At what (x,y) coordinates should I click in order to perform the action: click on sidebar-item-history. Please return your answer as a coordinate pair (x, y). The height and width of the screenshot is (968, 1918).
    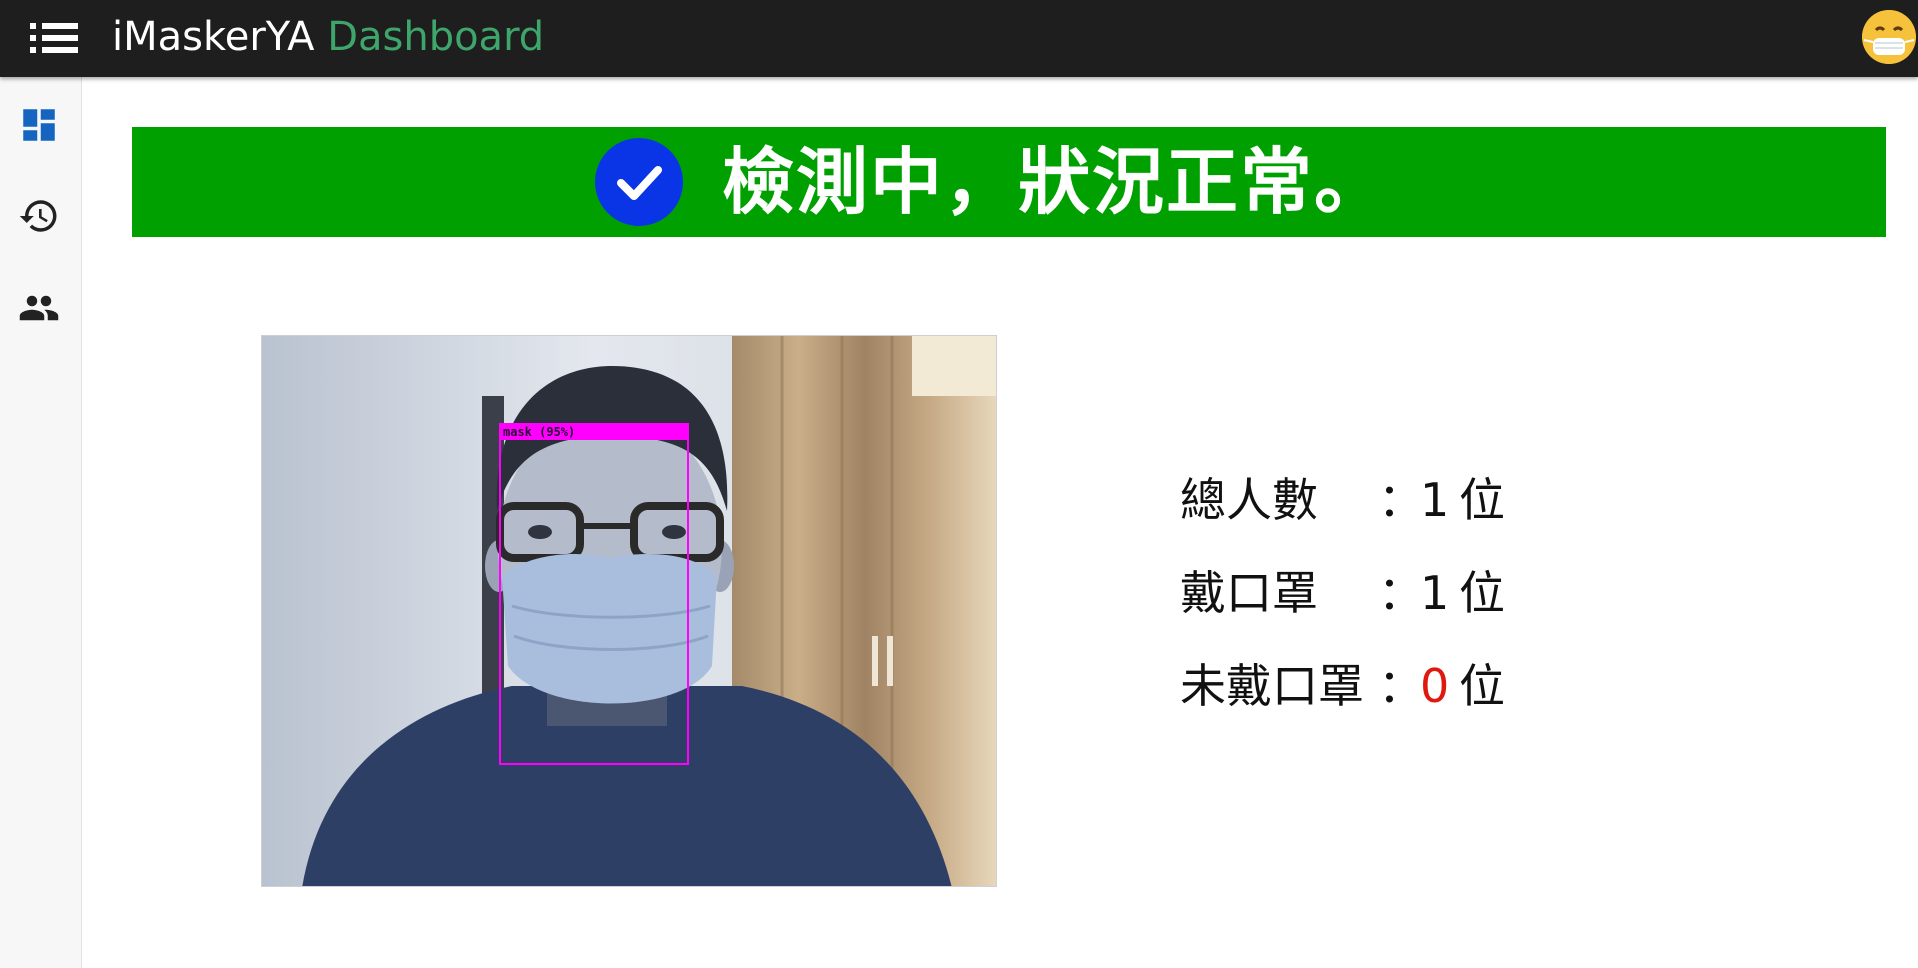
    Looking at the image, I should click on (39, 216).